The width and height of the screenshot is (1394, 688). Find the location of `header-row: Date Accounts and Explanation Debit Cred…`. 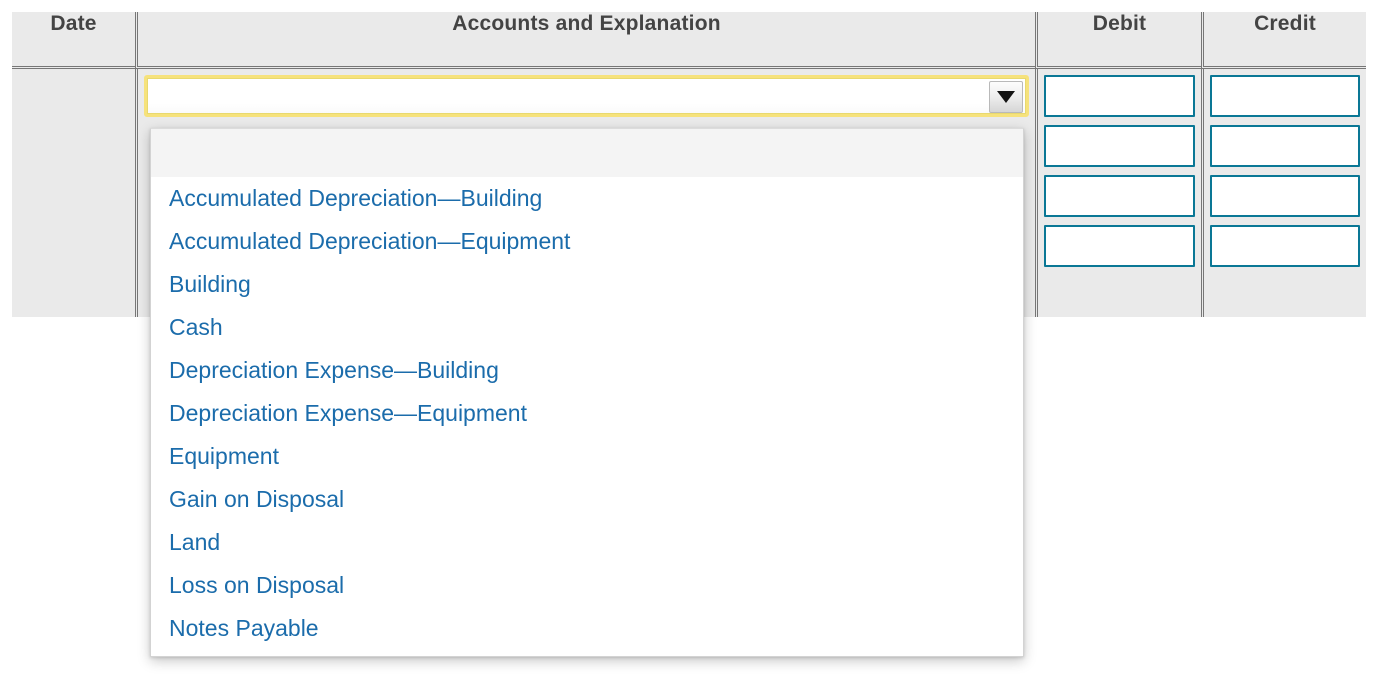

header-row: Date Accounts and Explanation Debit Cred… is located at coordinates (689, 40).